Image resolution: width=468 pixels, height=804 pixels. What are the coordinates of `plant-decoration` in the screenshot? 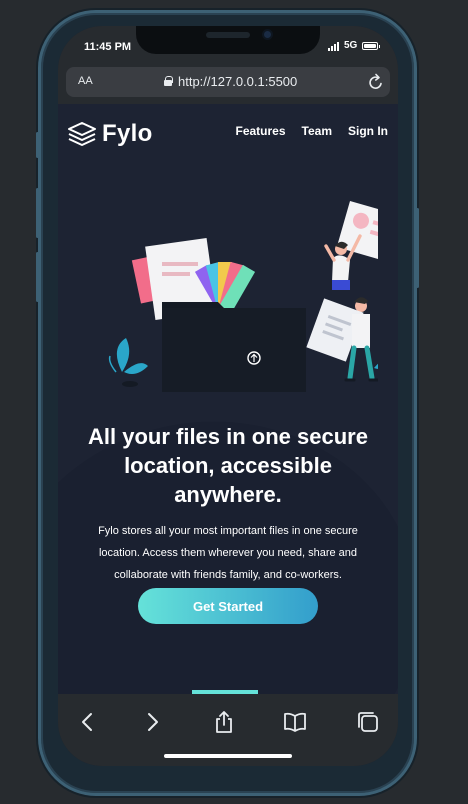 It's located at (128, 362).